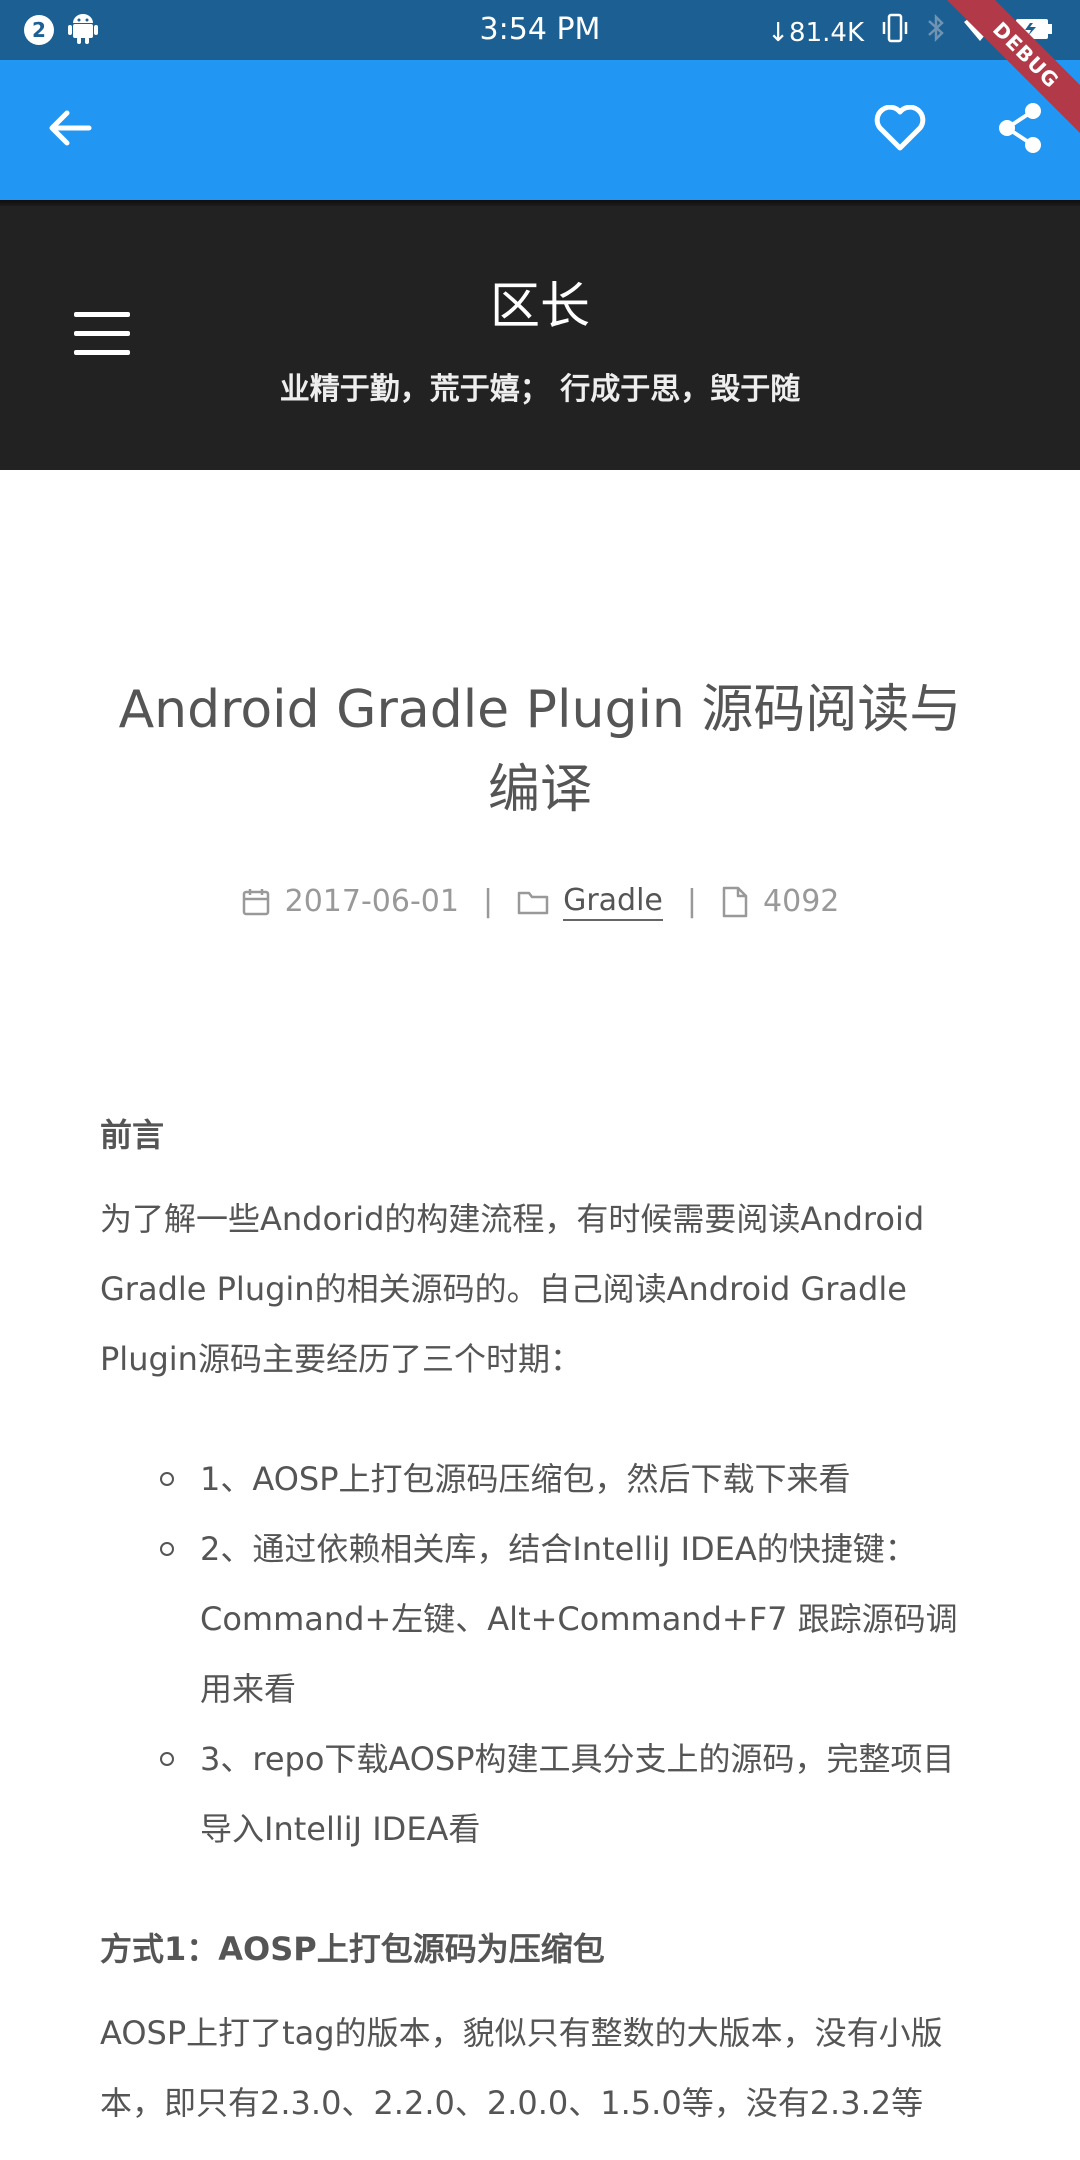 This screenshot has width=1080, height=2160. I want to click on file-icon, so click(735, 902).